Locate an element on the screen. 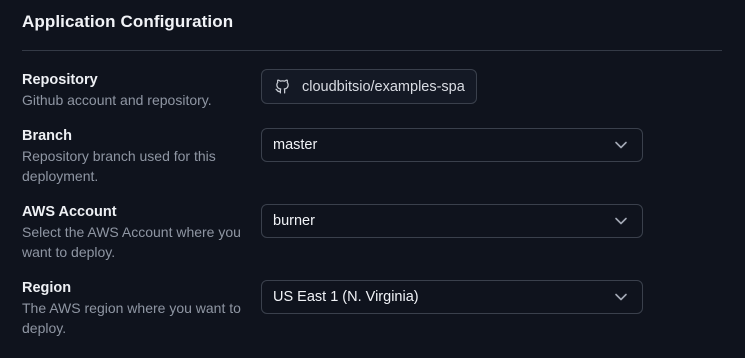 The height and width of the screenshot is (358, 745). section-divider is located at coordinates (372, 50).